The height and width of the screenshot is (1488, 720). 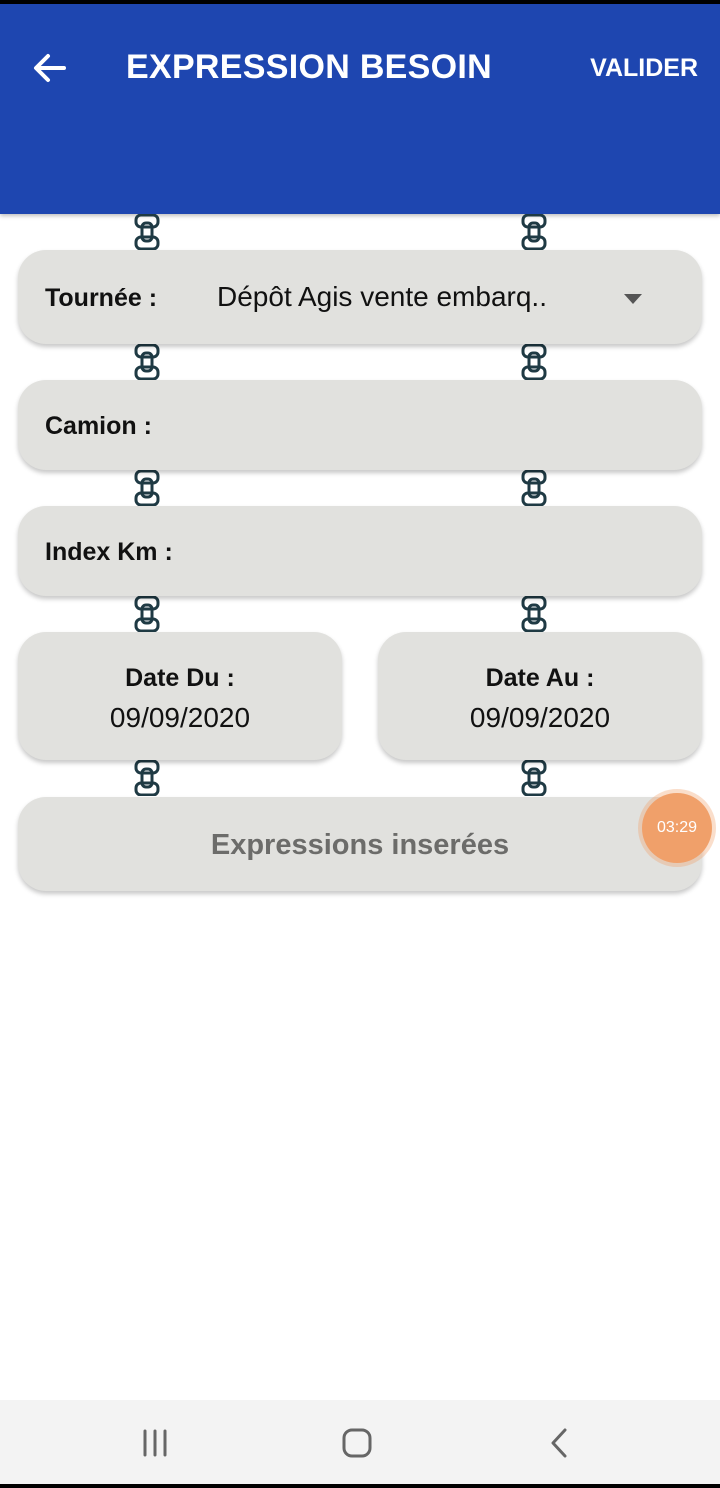 I want to click on expressions-inserees-label: Expressions inserées, so click(x=360, y=845).